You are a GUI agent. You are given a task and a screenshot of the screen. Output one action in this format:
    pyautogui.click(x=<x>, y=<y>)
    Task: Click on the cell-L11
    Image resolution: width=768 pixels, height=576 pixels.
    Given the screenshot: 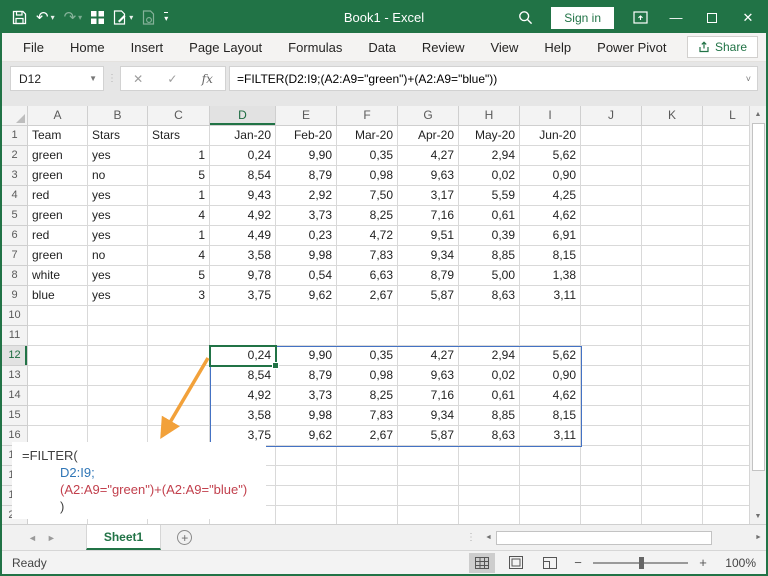 What is the action you would take?
    pyautogui.click(x=726, y=336)
    